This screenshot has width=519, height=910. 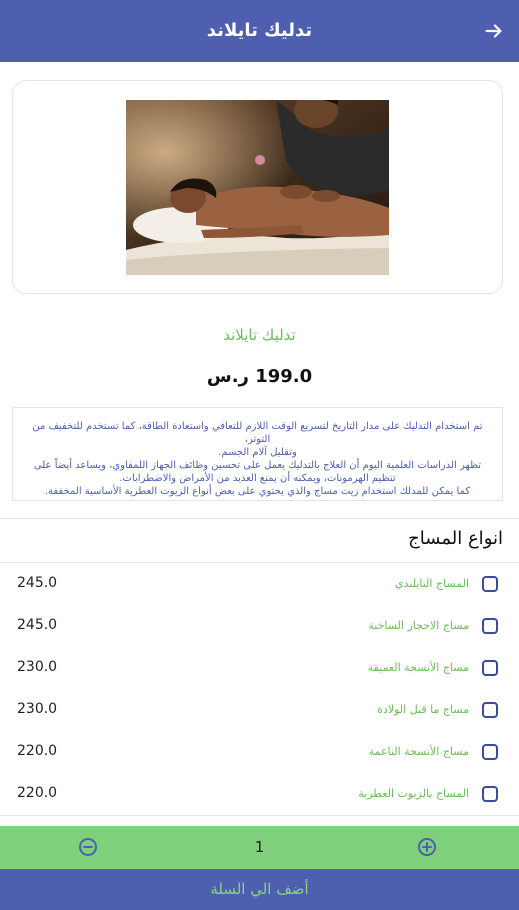 I want to click on option-label: المساج بالزيوت العطرية, so click(x=413, y=793).